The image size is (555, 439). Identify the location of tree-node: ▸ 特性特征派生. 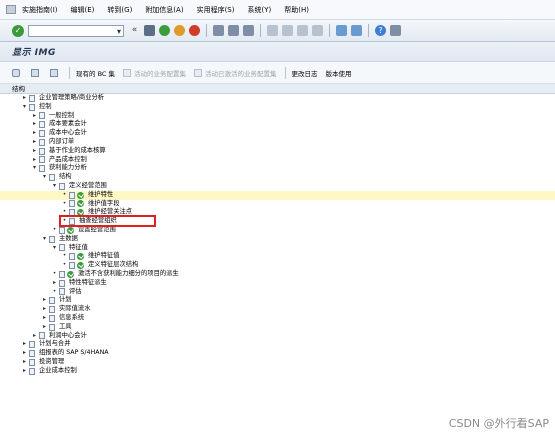
(277, 283).